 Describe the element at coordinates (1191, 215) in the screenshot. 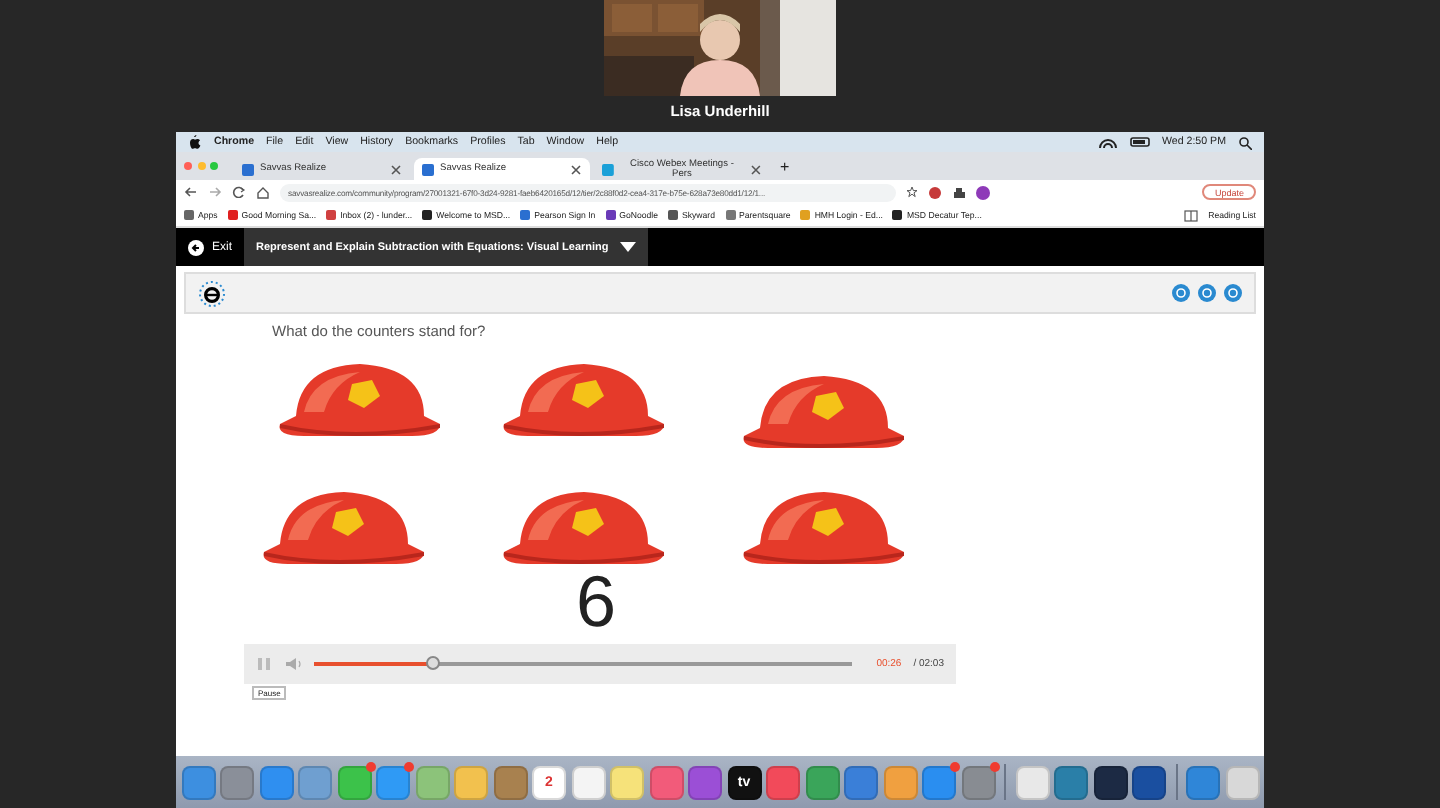

I see `reading-list-icon` at that location.